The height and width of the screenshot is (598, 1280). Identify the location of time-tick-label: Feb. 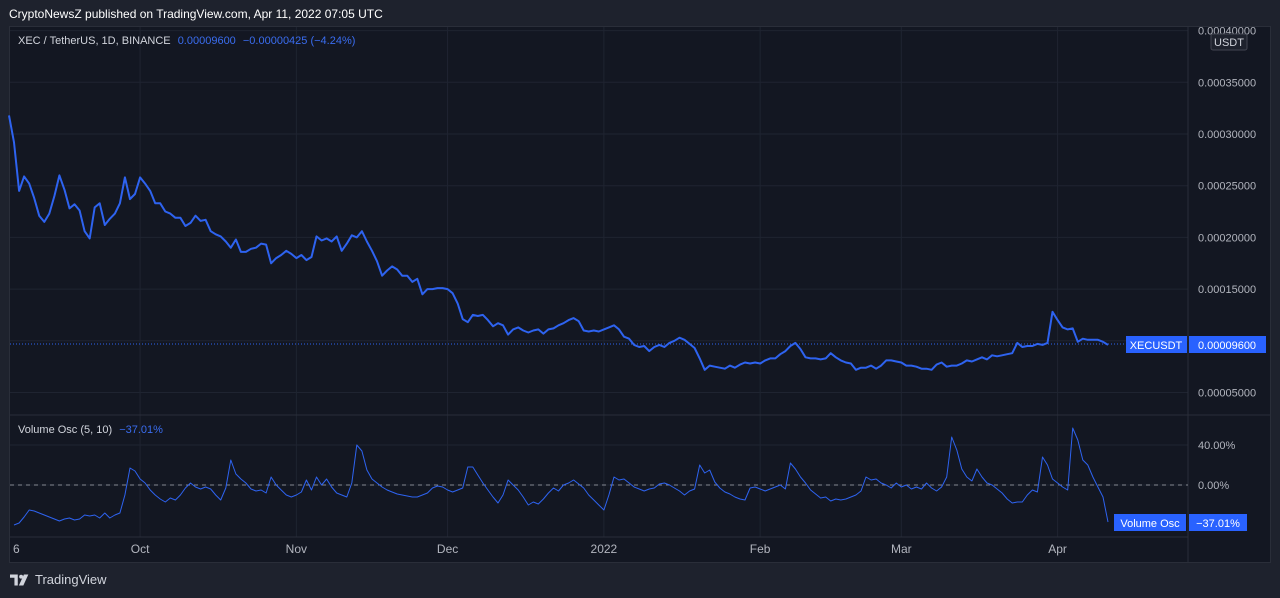
(760, 549).